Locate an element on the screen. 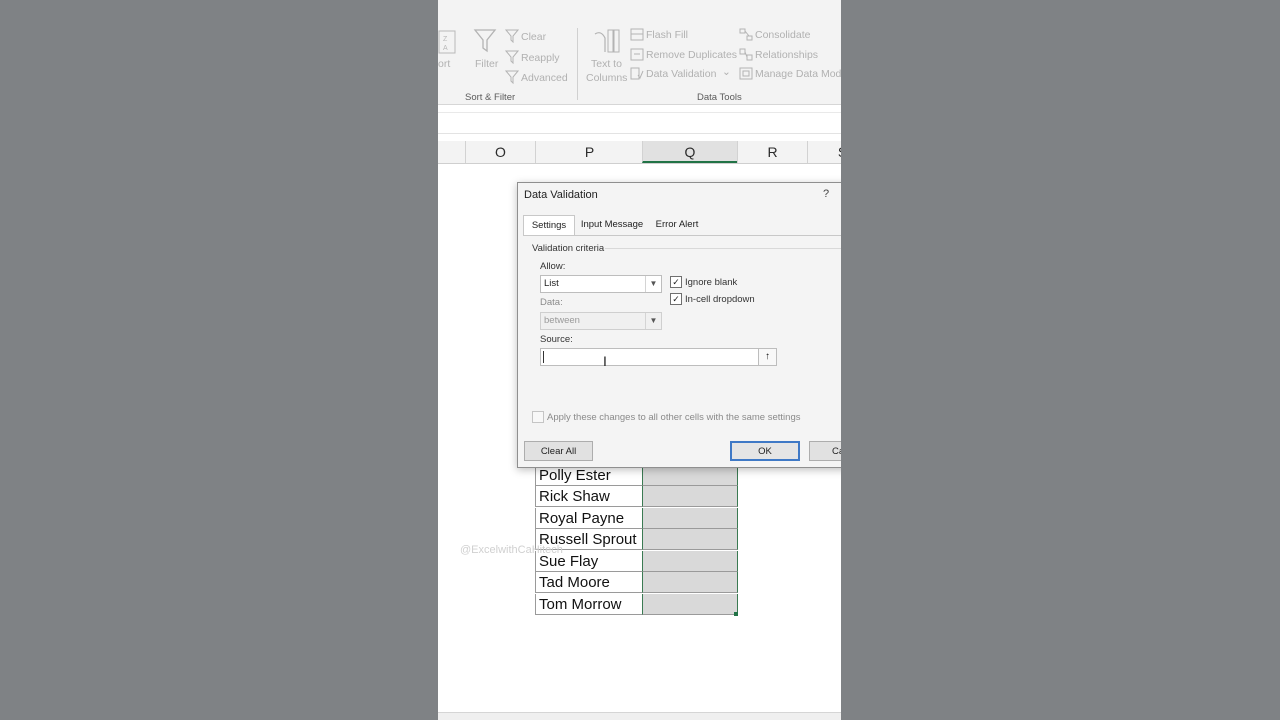 This screenshot has height=720, width=1280. fill-handle is located at coordinates (736, 614).